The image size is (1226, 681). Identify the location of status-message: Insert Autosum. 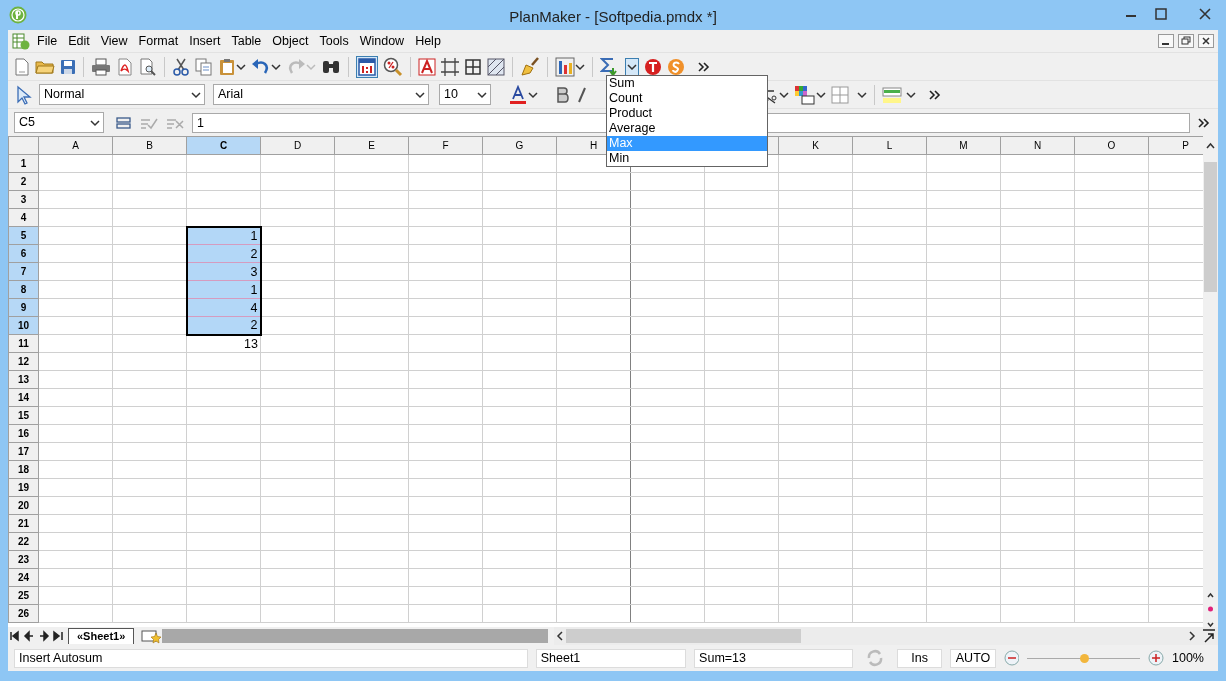
(271, 658).